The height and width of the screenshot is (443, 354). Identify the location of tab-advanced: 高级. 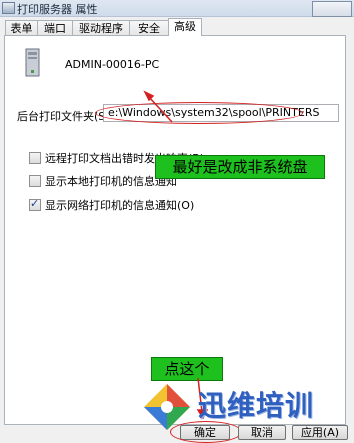
(185, 27).